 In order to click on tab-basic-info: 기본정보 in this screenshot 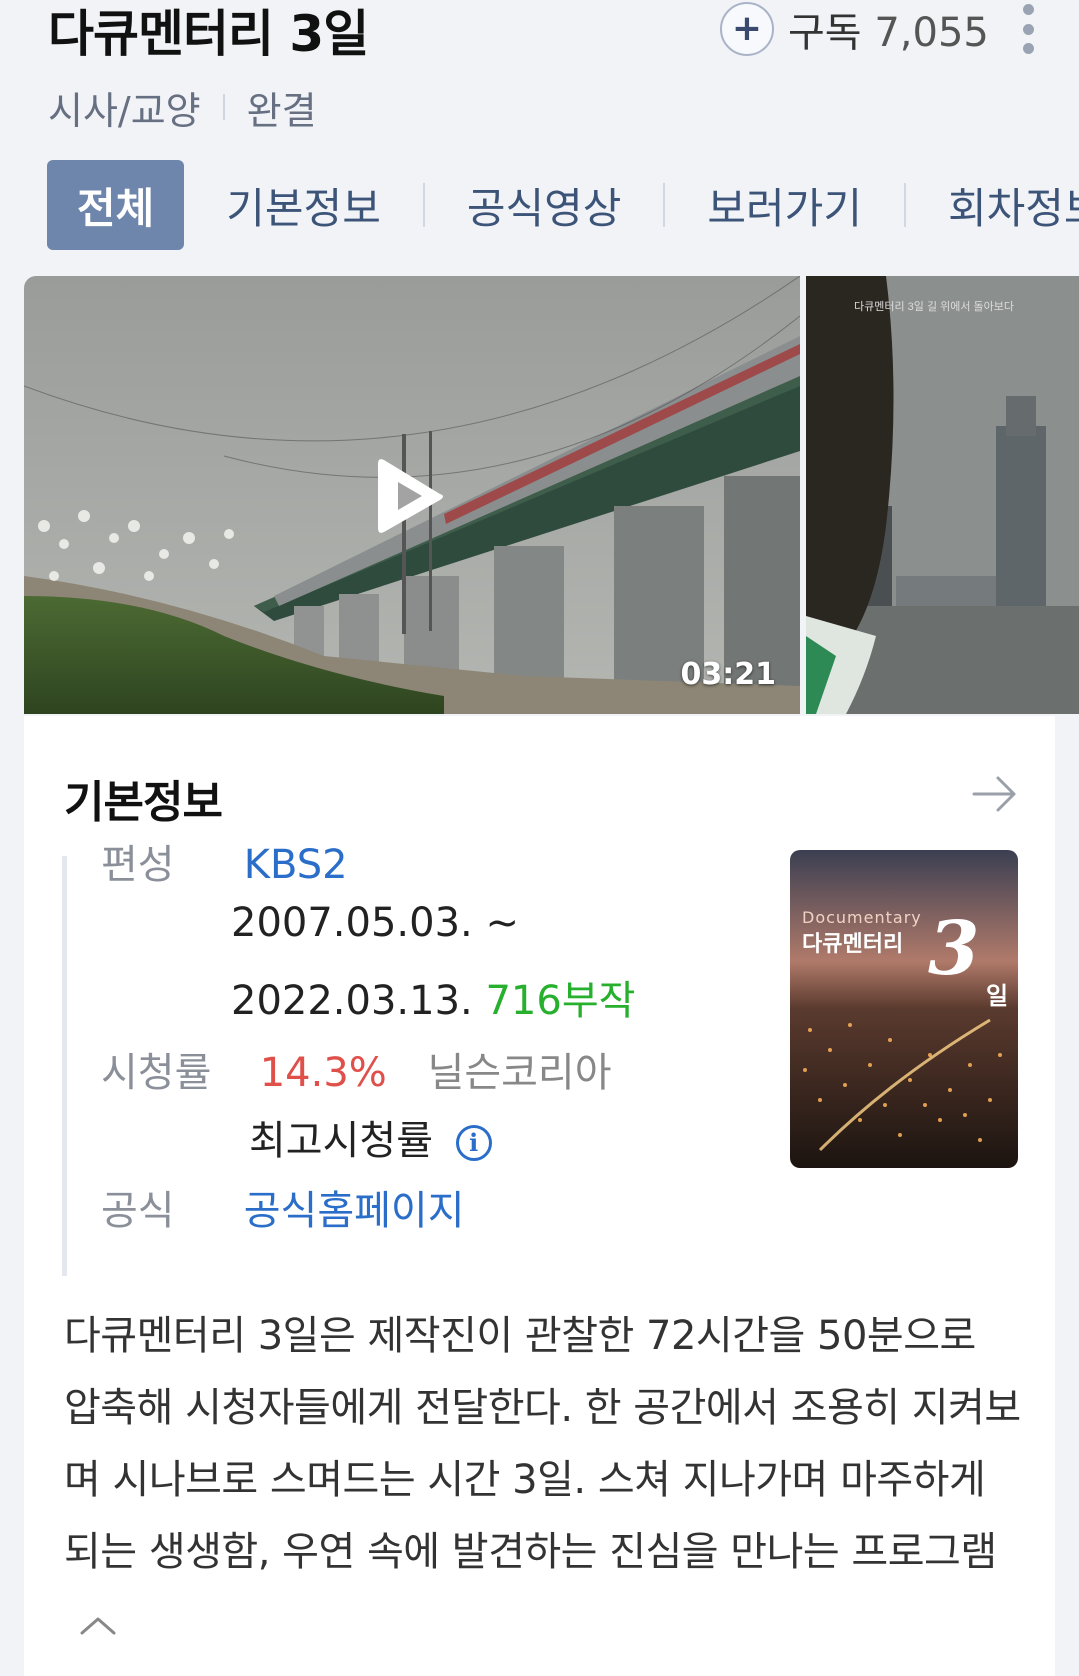, I will do `click(303, 205)`.